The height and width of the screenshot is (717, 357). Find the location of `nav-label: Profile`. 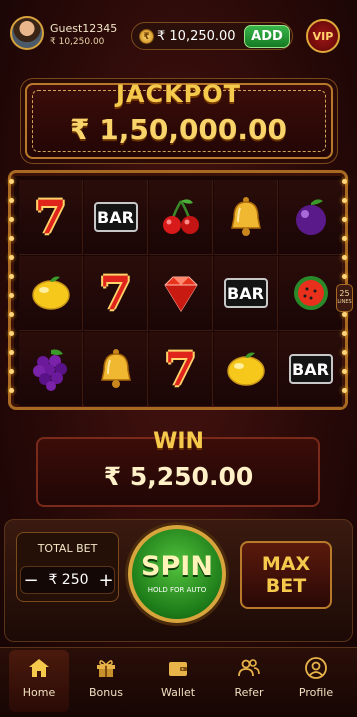

nav-label: Profile is located at coordinates (316, 692).